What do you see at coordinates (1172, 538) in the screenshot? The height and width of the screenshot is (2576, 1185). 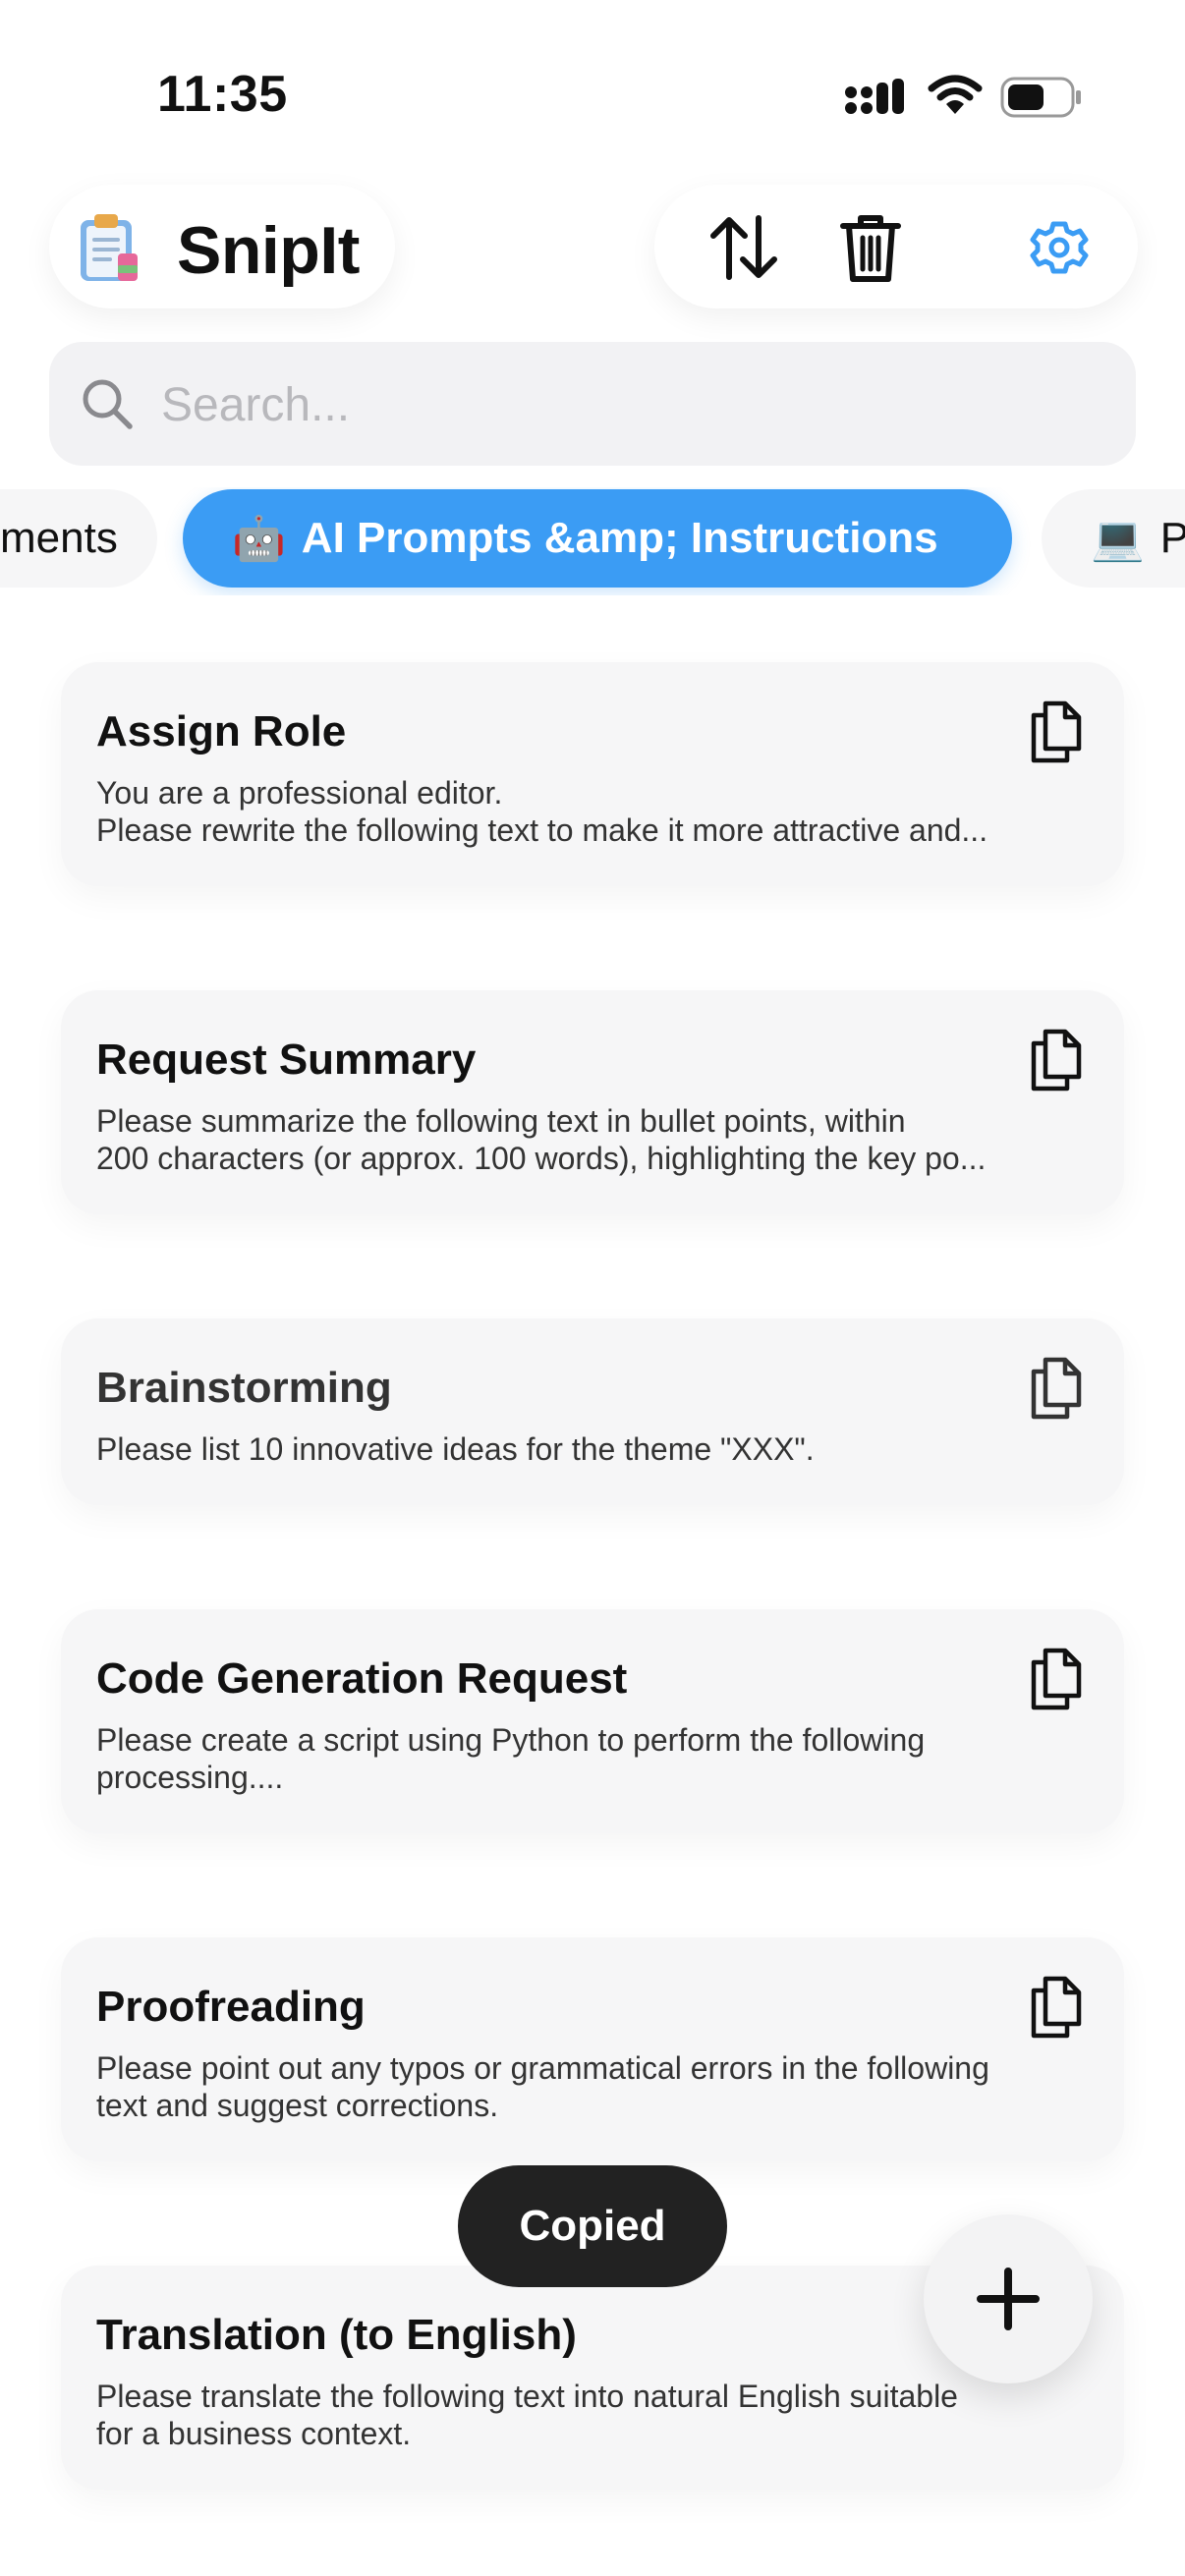 I see `category-chip-label: P` at bounding box center [1172, 538].